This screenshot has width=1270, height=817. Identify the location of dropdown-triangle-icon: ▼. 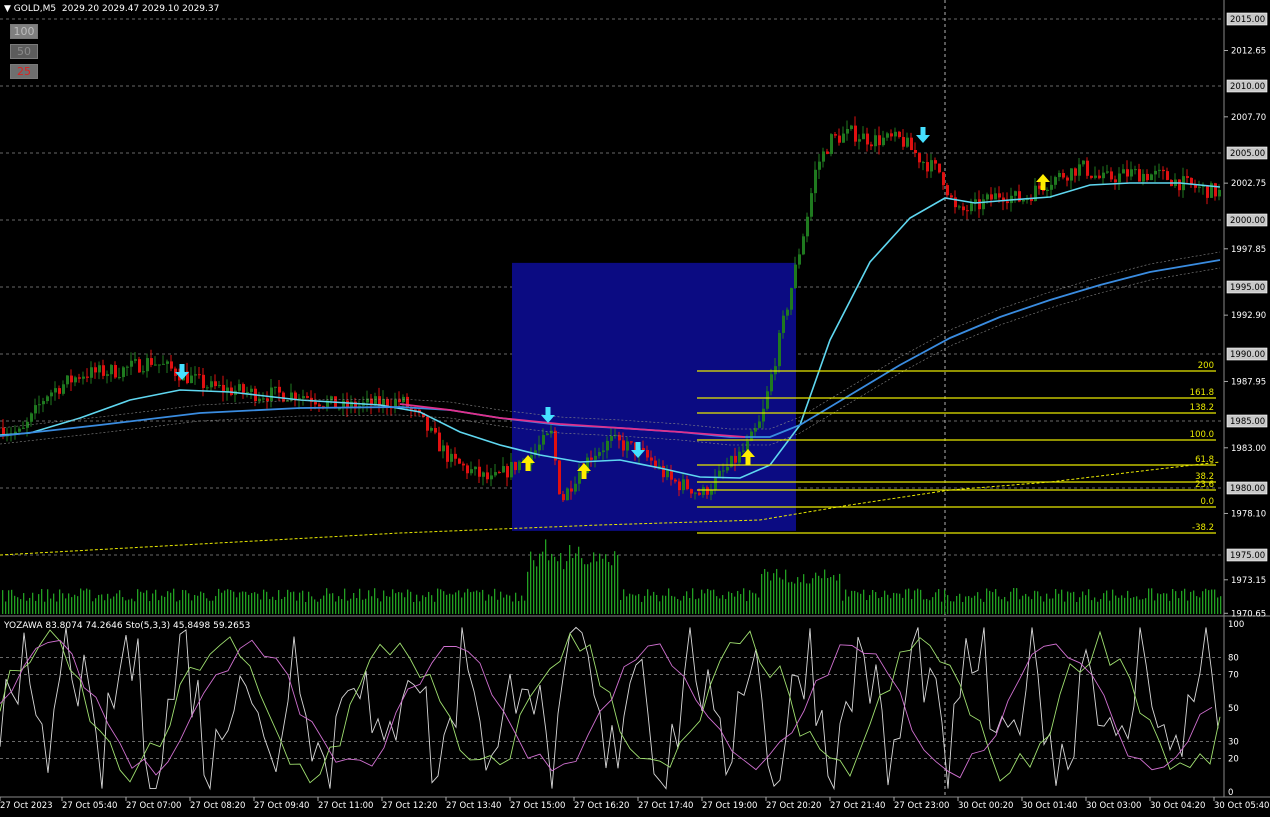
(7, 9).